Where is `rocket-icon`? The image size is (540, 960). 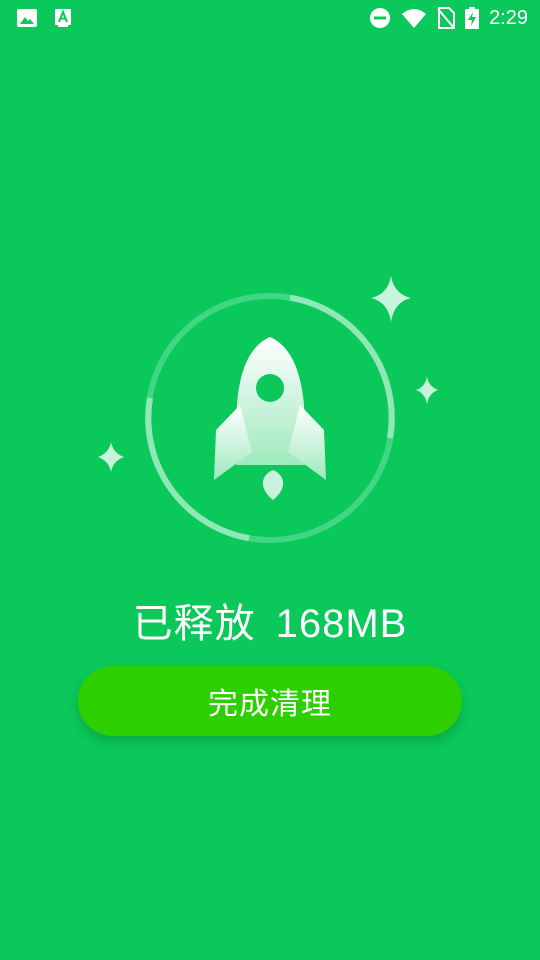 rocket-icon is located at coordinates (270, 418).